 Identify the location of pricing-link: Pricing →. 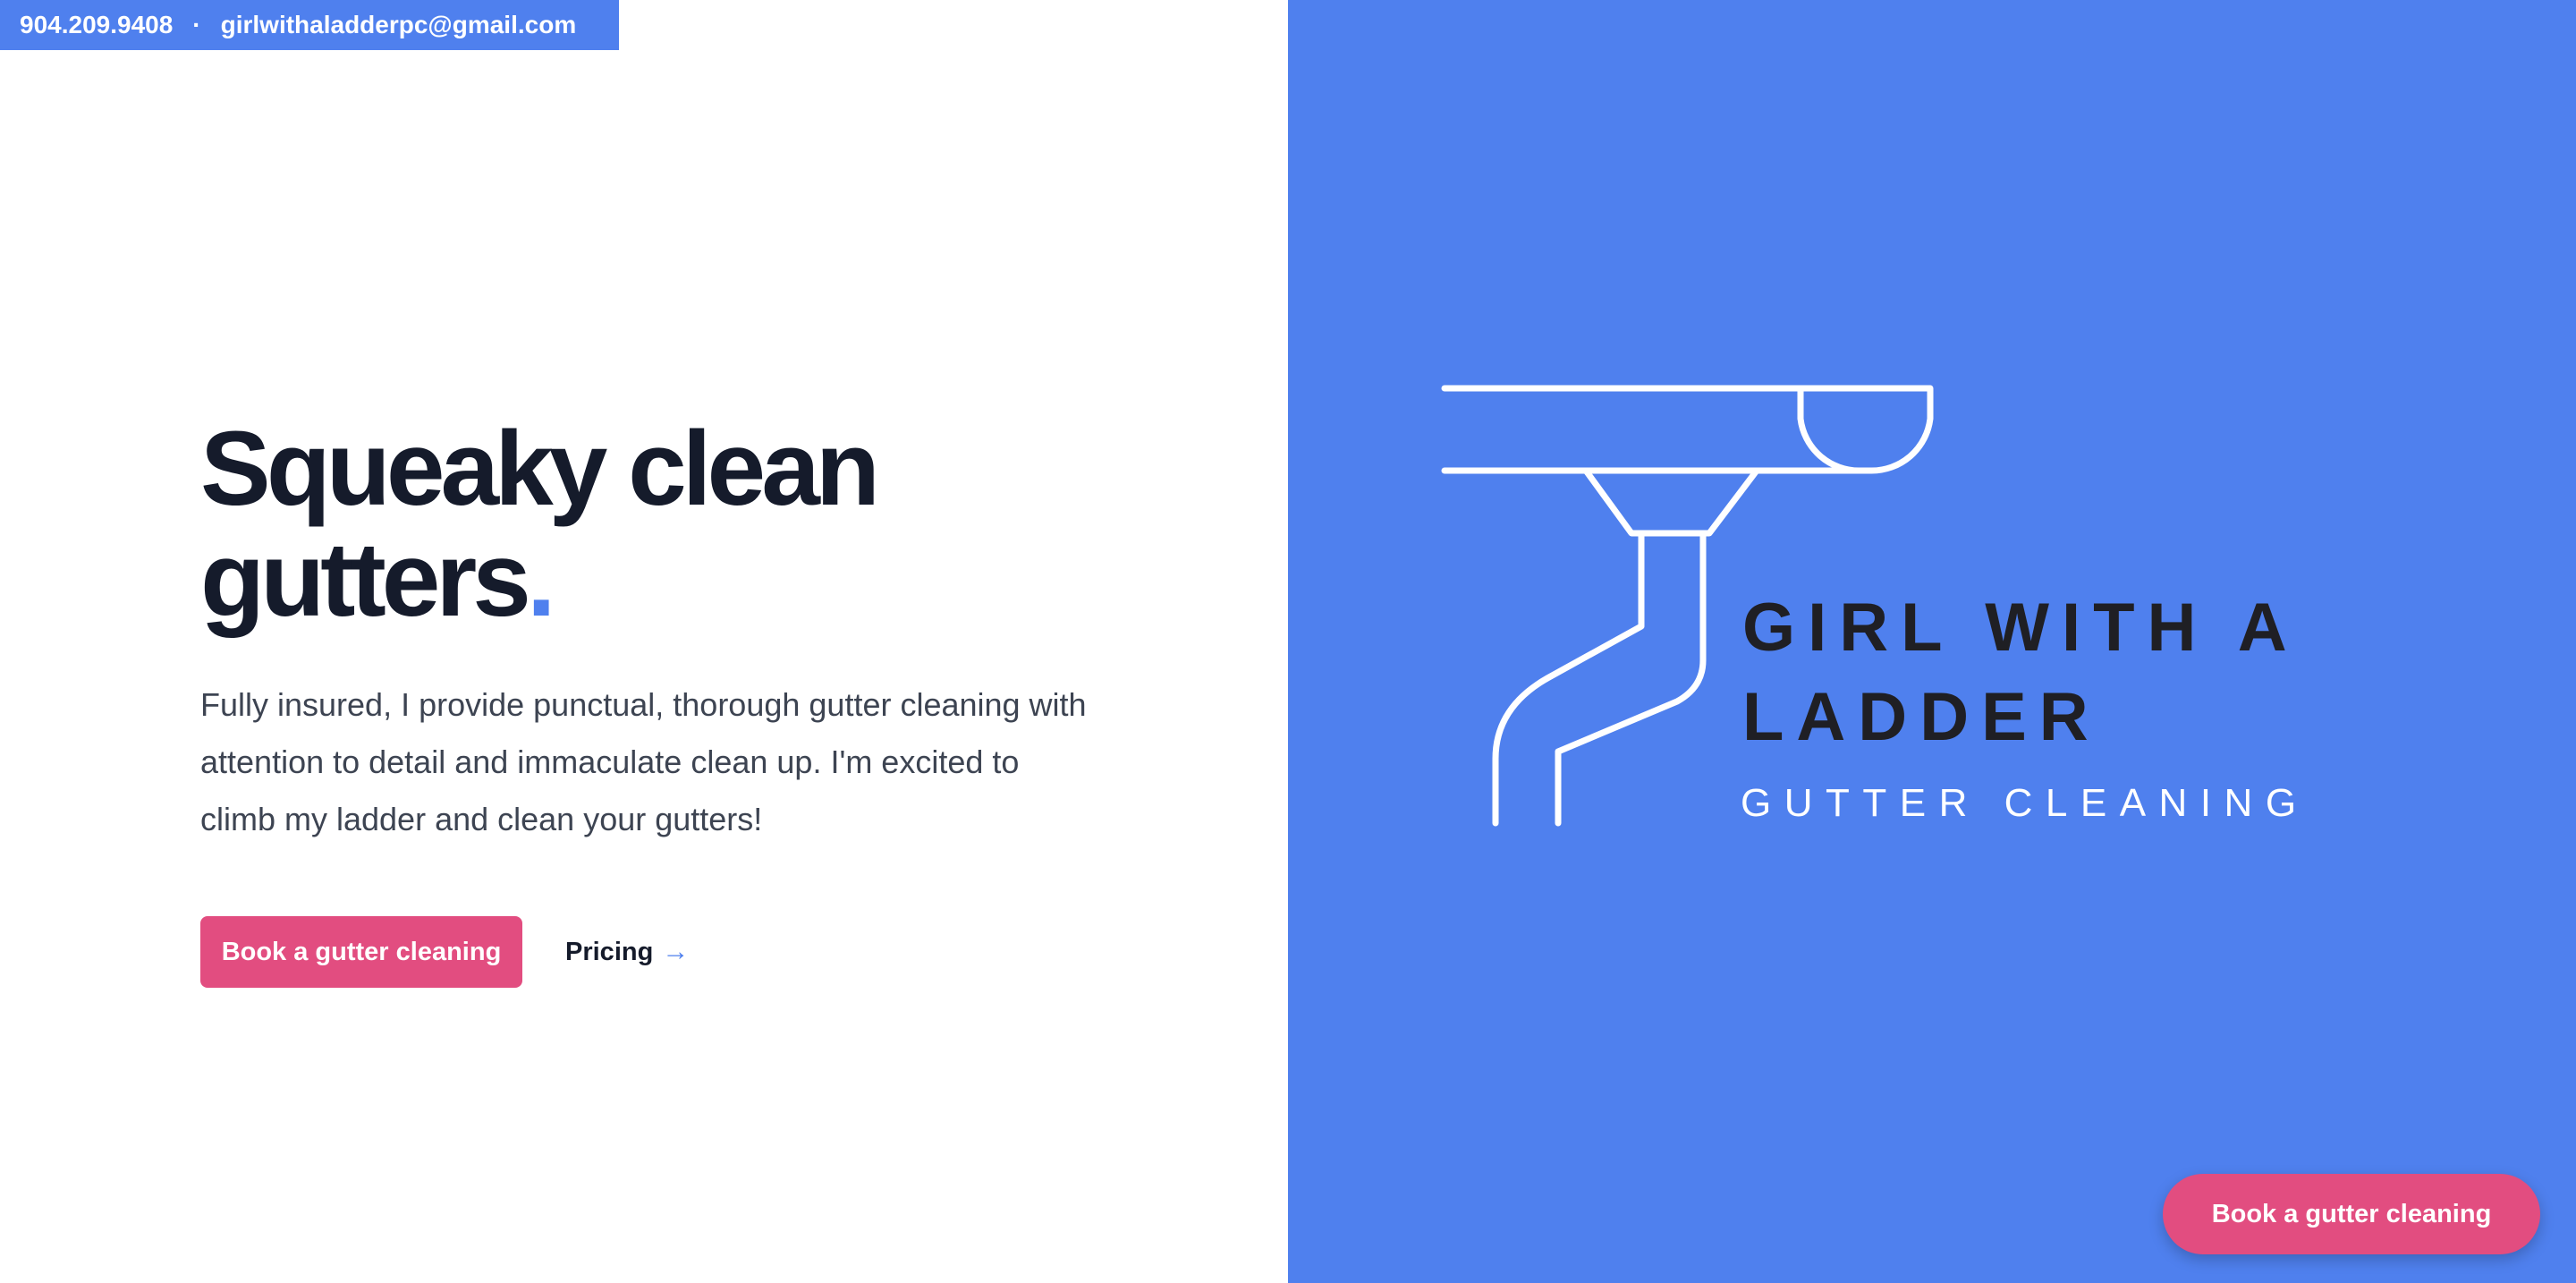
(627, 952).